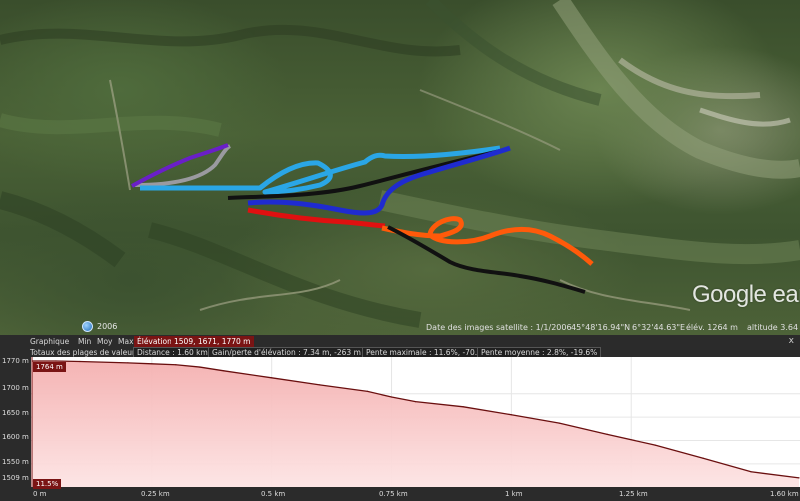  What do you see at coordinates (15, 361) in the screenshot?
I see `y-tick-label: 1770 m` at bounding box center [15, 361].